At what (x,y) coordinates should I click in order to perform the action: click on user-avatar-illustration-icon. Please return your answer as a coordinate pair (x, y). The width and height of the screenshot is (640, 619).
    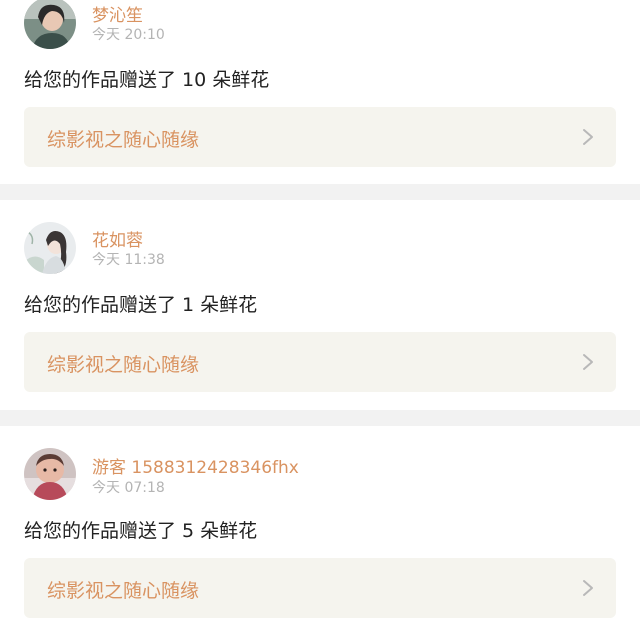
    Looking at the image, I should click on (50, 248).